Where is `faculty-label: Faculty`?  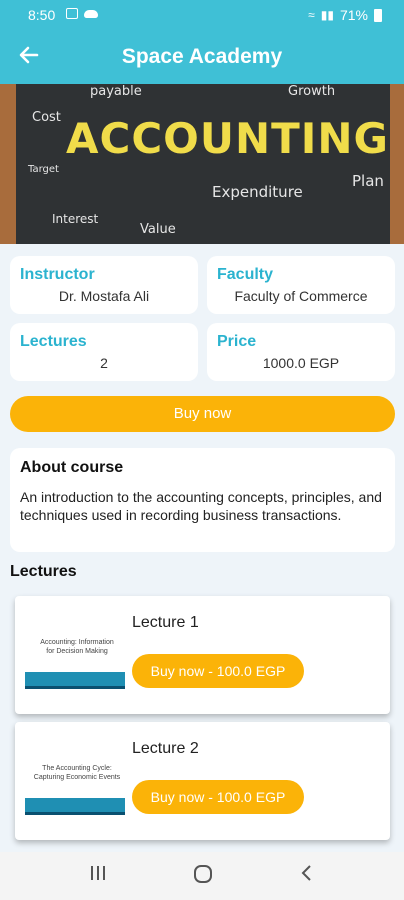 faculty-label: Faculty is located at coordinates (245, 274).